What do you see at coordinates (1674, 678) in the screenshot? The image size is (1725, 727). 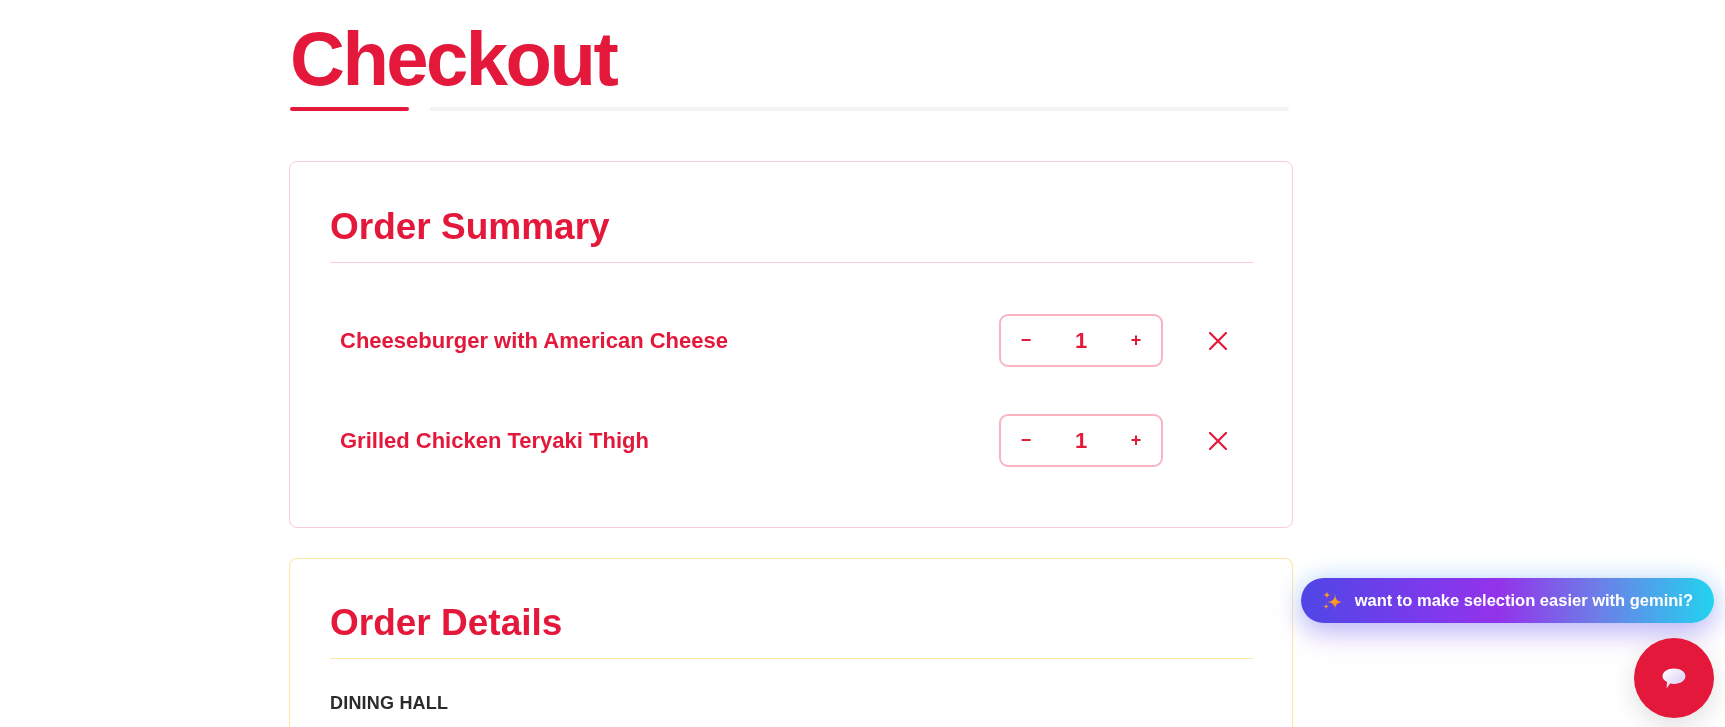 I see `chat-bubble-icon` at bounding box center [1674, 678].